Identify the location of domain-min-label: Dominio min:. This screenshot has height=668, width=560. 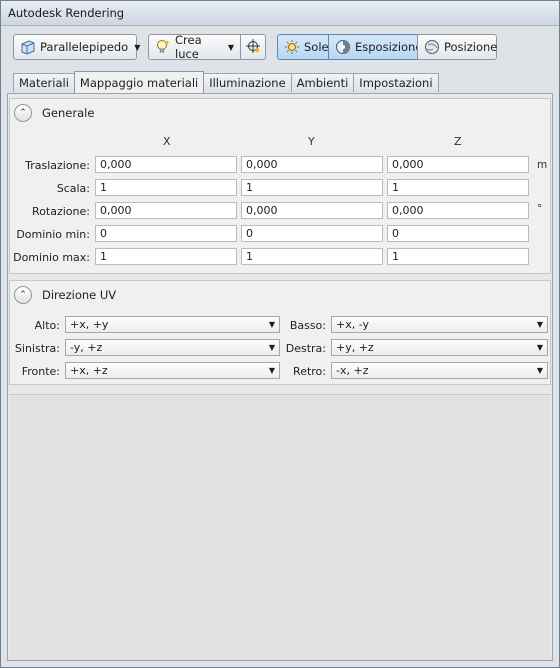
(53, 234).